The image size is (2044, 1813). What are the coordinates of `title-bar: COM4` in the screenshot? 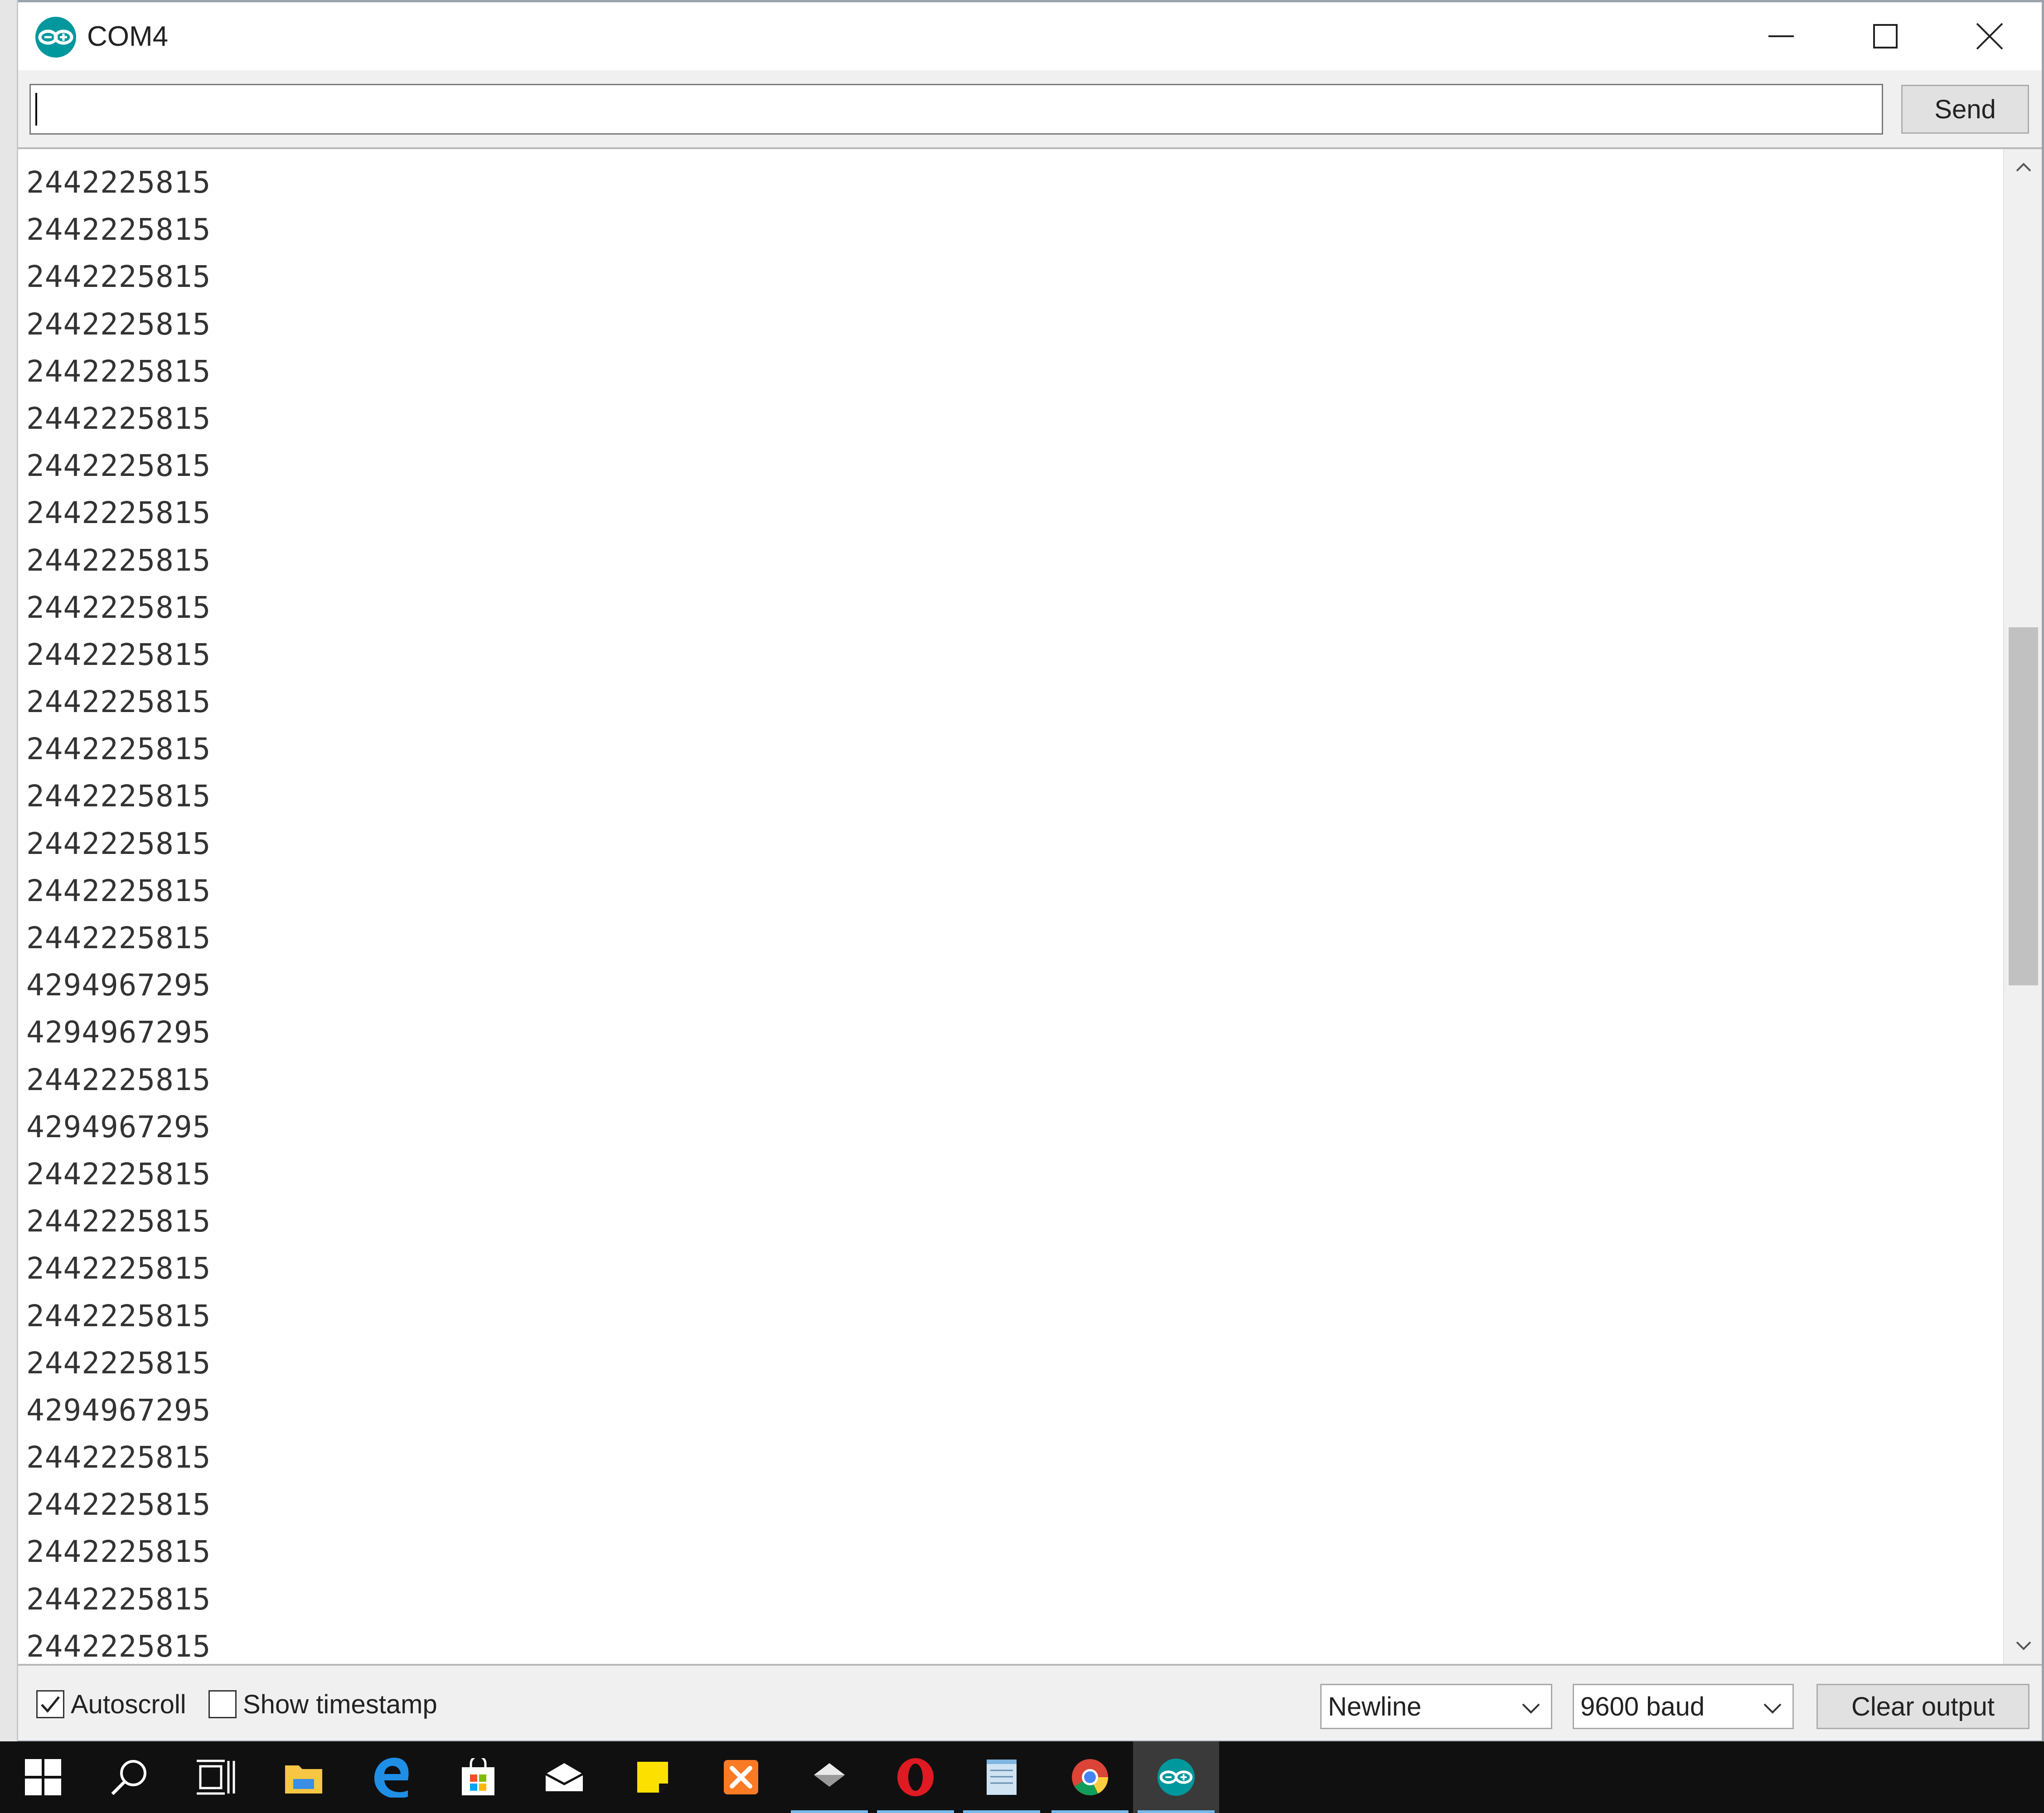 It's located at (1030, 36).